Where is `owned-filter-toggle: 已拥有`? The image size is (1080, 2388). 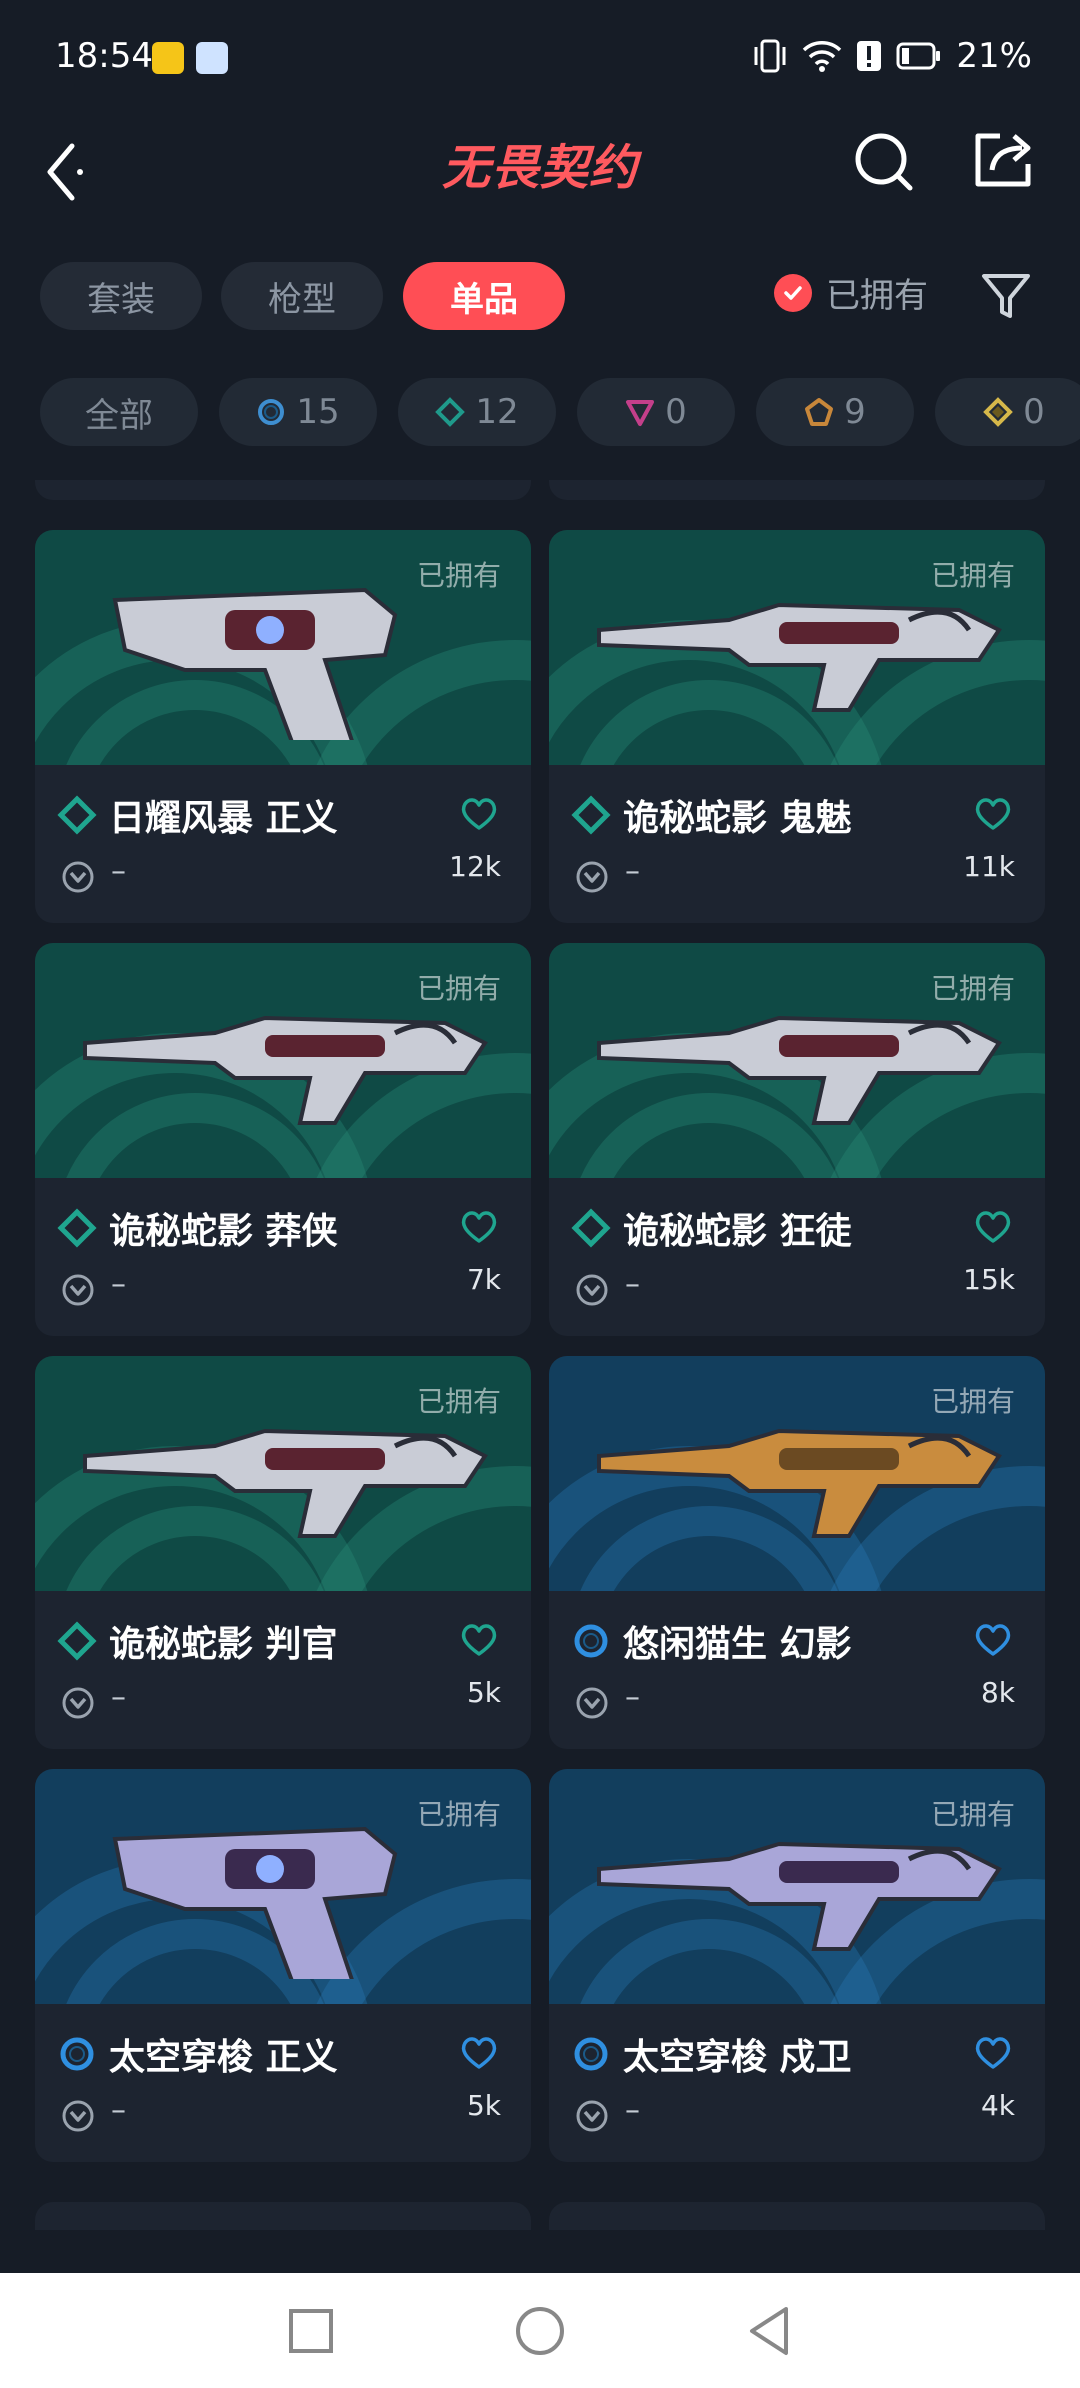 owned-filter-toggle: 已拥有 is located at coordinates (851, 292).